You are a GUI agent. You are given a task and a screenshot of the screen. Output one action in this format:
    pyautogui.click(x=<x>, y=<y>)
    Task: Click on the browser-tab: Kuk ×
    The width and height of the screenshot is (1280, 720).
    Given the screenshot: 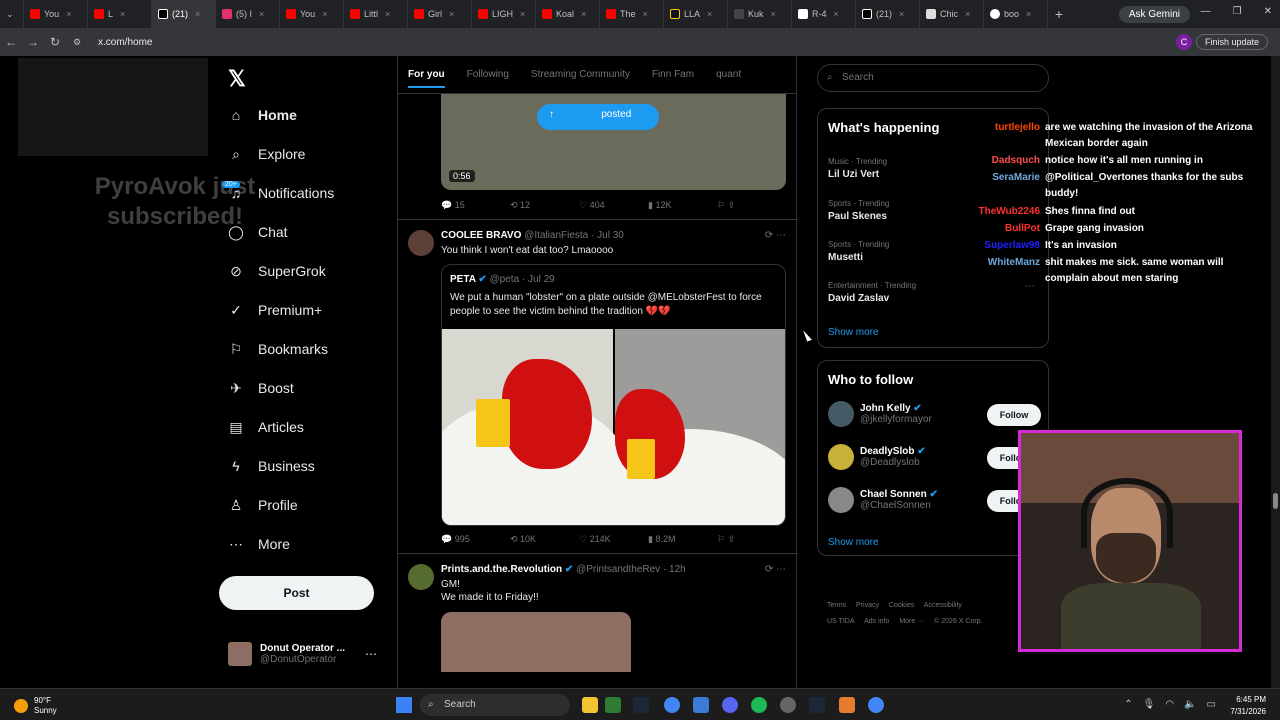 What is the action you would take?
    pyautogui.click(x=760, y=14)
    